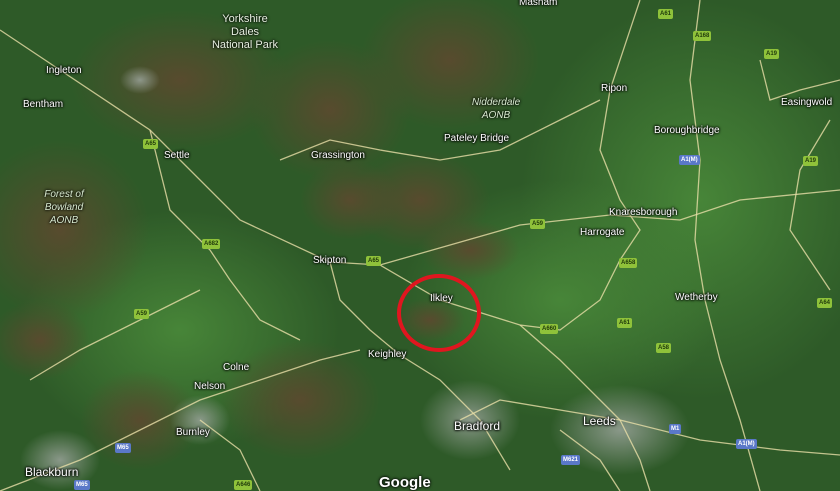  What do you see at coordinates (689, 160) in the screenshot?
I see `road-shield-a1m-mid: A1(M)` at bounding box center [689, 160].